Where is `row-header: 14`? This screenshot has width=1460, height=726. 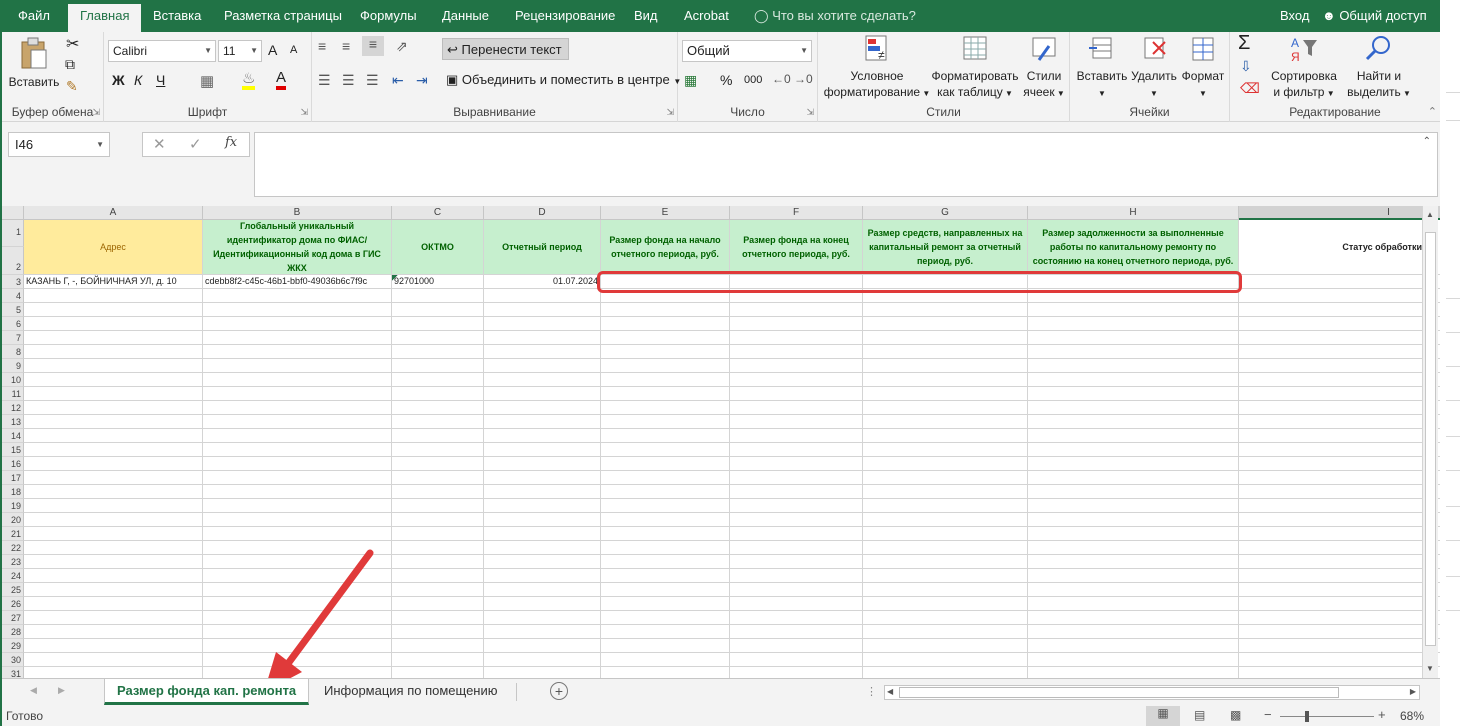
row-header: 14 is located at coordinates (13, 436).